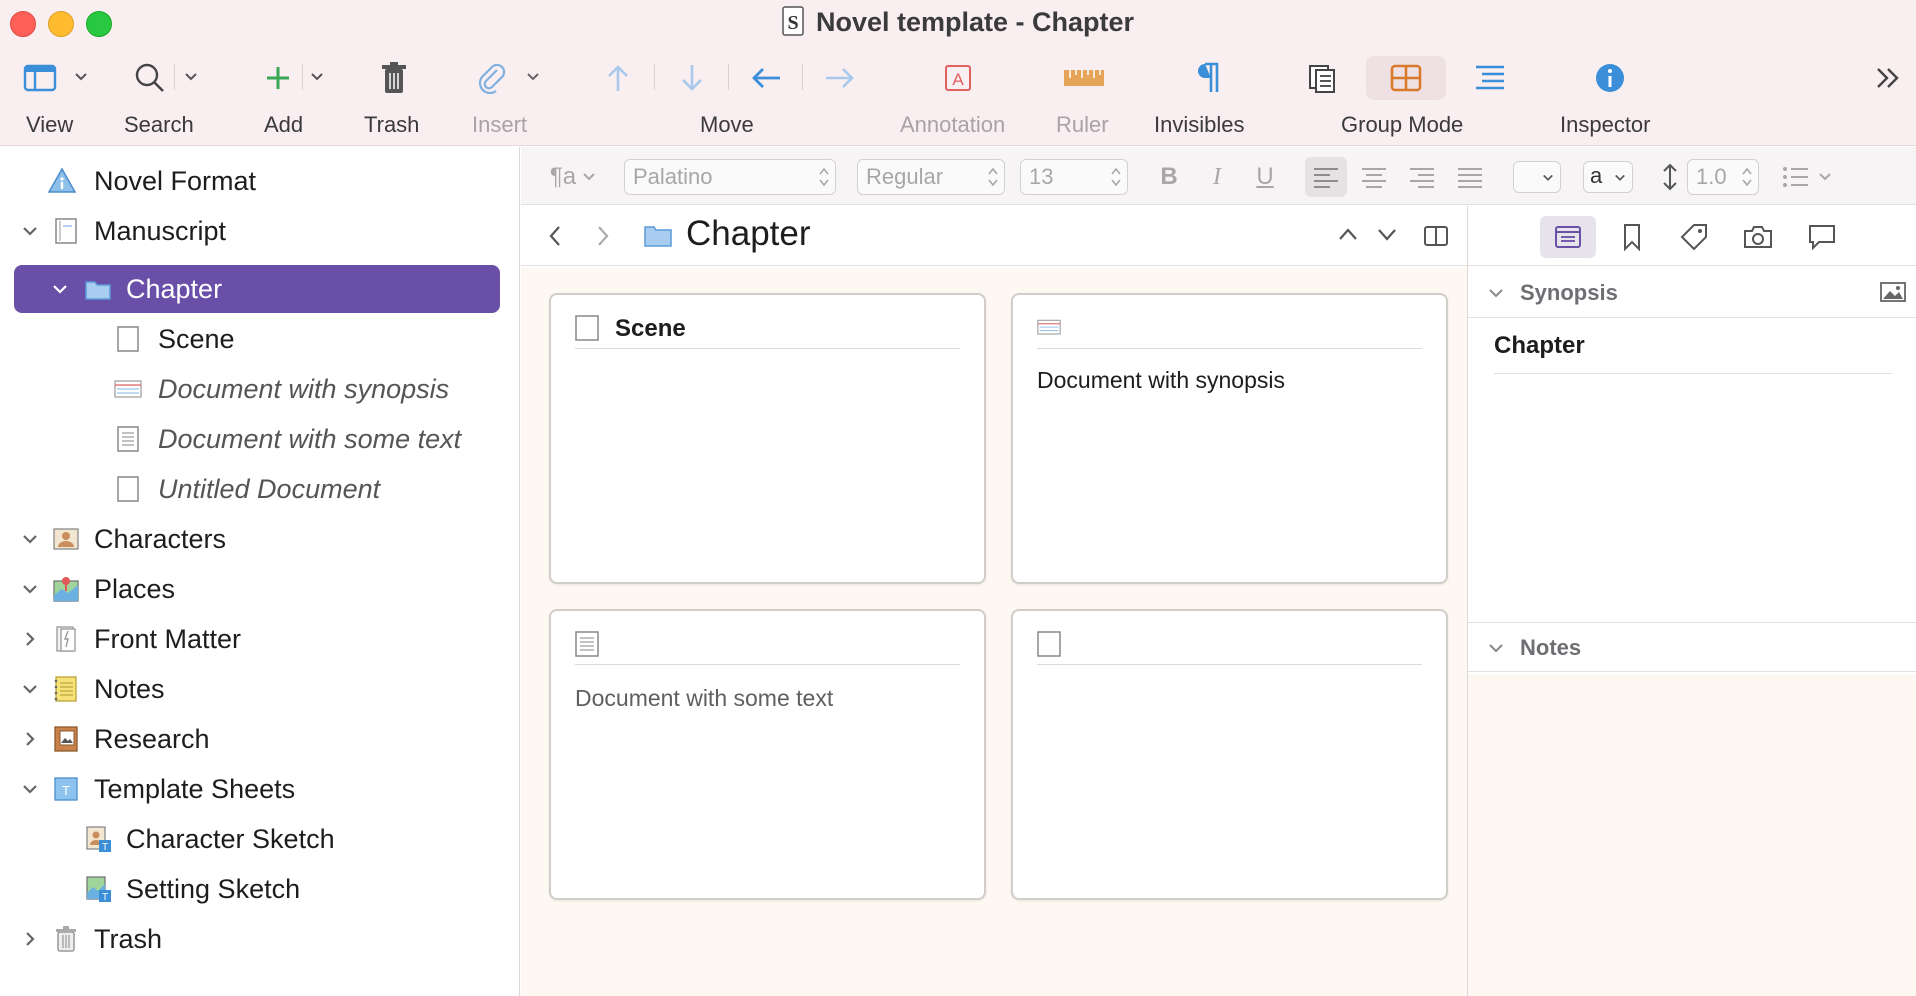 The image size is (1916, 996). I want to click on notes-text-area, so click(1692, 835).